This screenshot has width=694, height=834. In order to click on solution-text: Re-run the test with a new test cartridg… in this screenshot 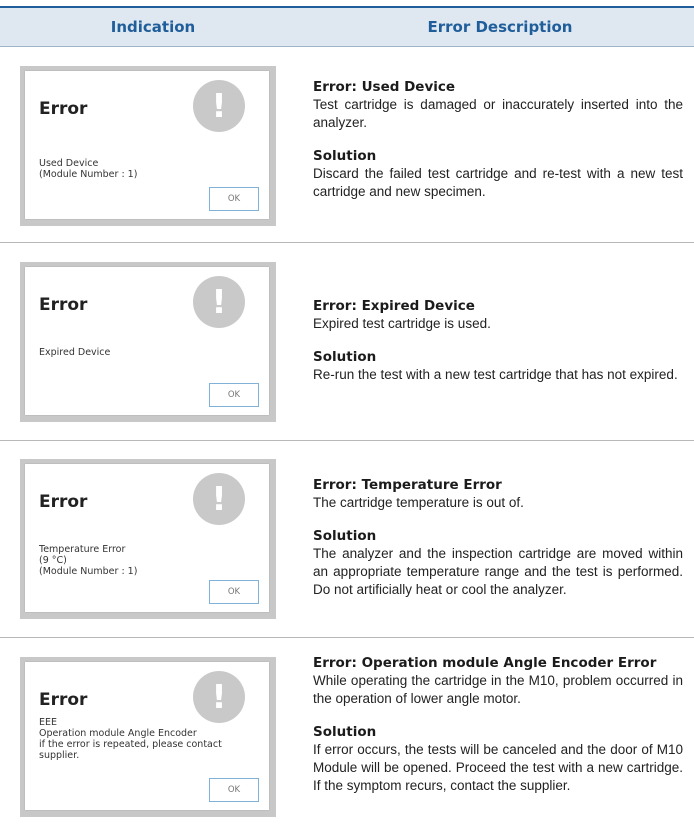, I will do `click(495, 374)`.